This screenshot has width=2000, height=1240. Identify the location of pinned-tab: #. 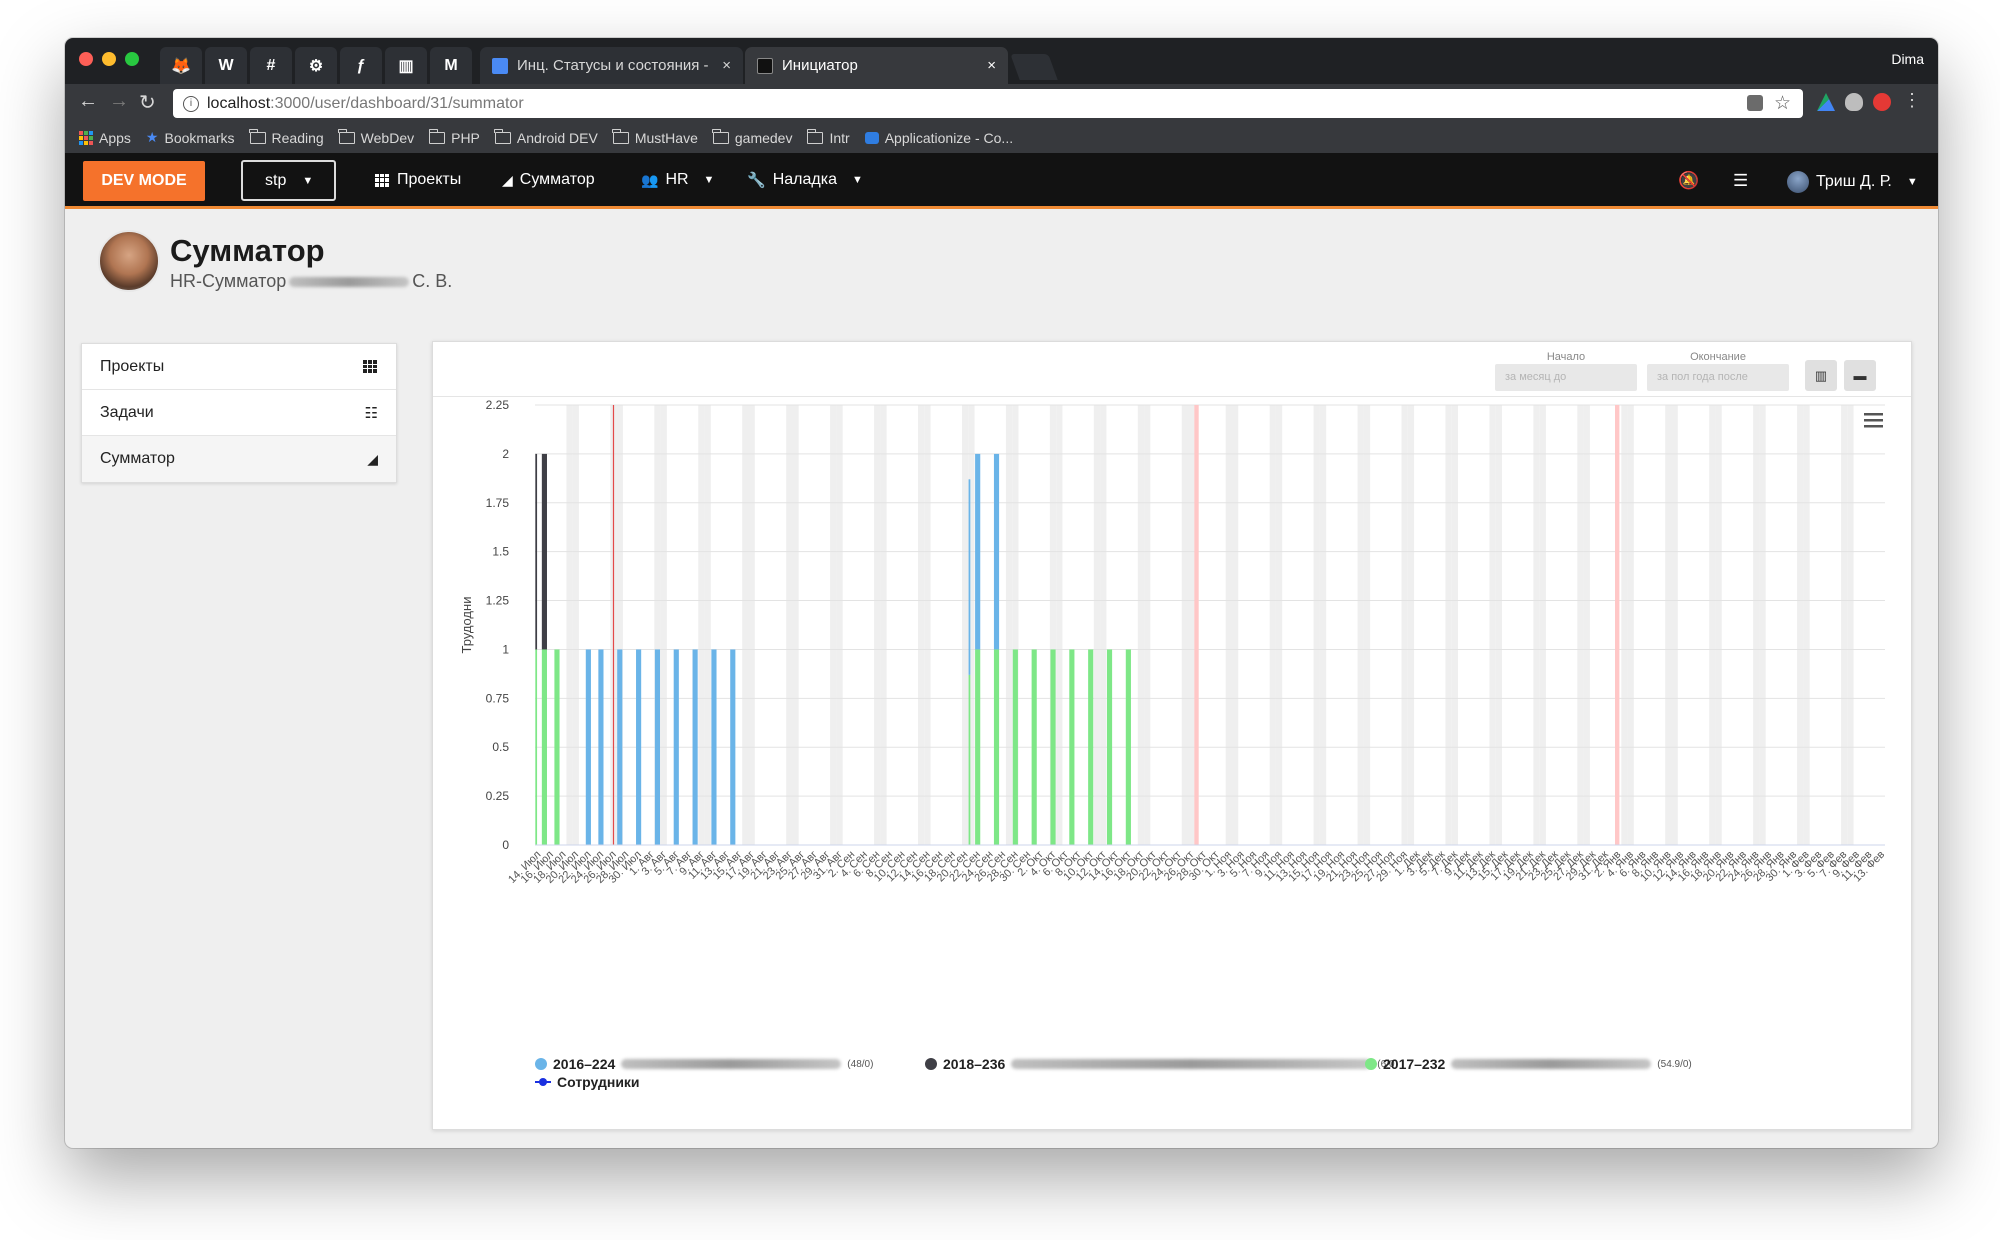
(271, 65).